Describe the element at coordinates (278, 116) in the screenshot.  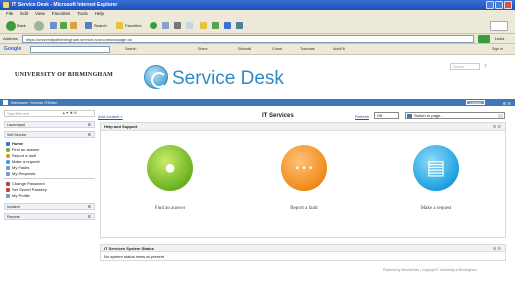
I see `page-title: IT Services` at that location.